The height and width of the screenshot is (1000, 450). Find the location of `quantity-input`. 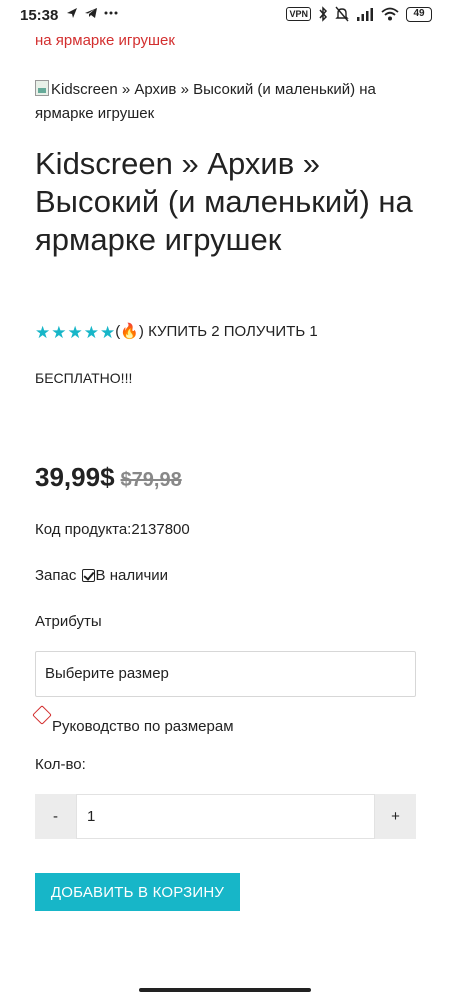

quantity-input is located at coordinates (225, 816).